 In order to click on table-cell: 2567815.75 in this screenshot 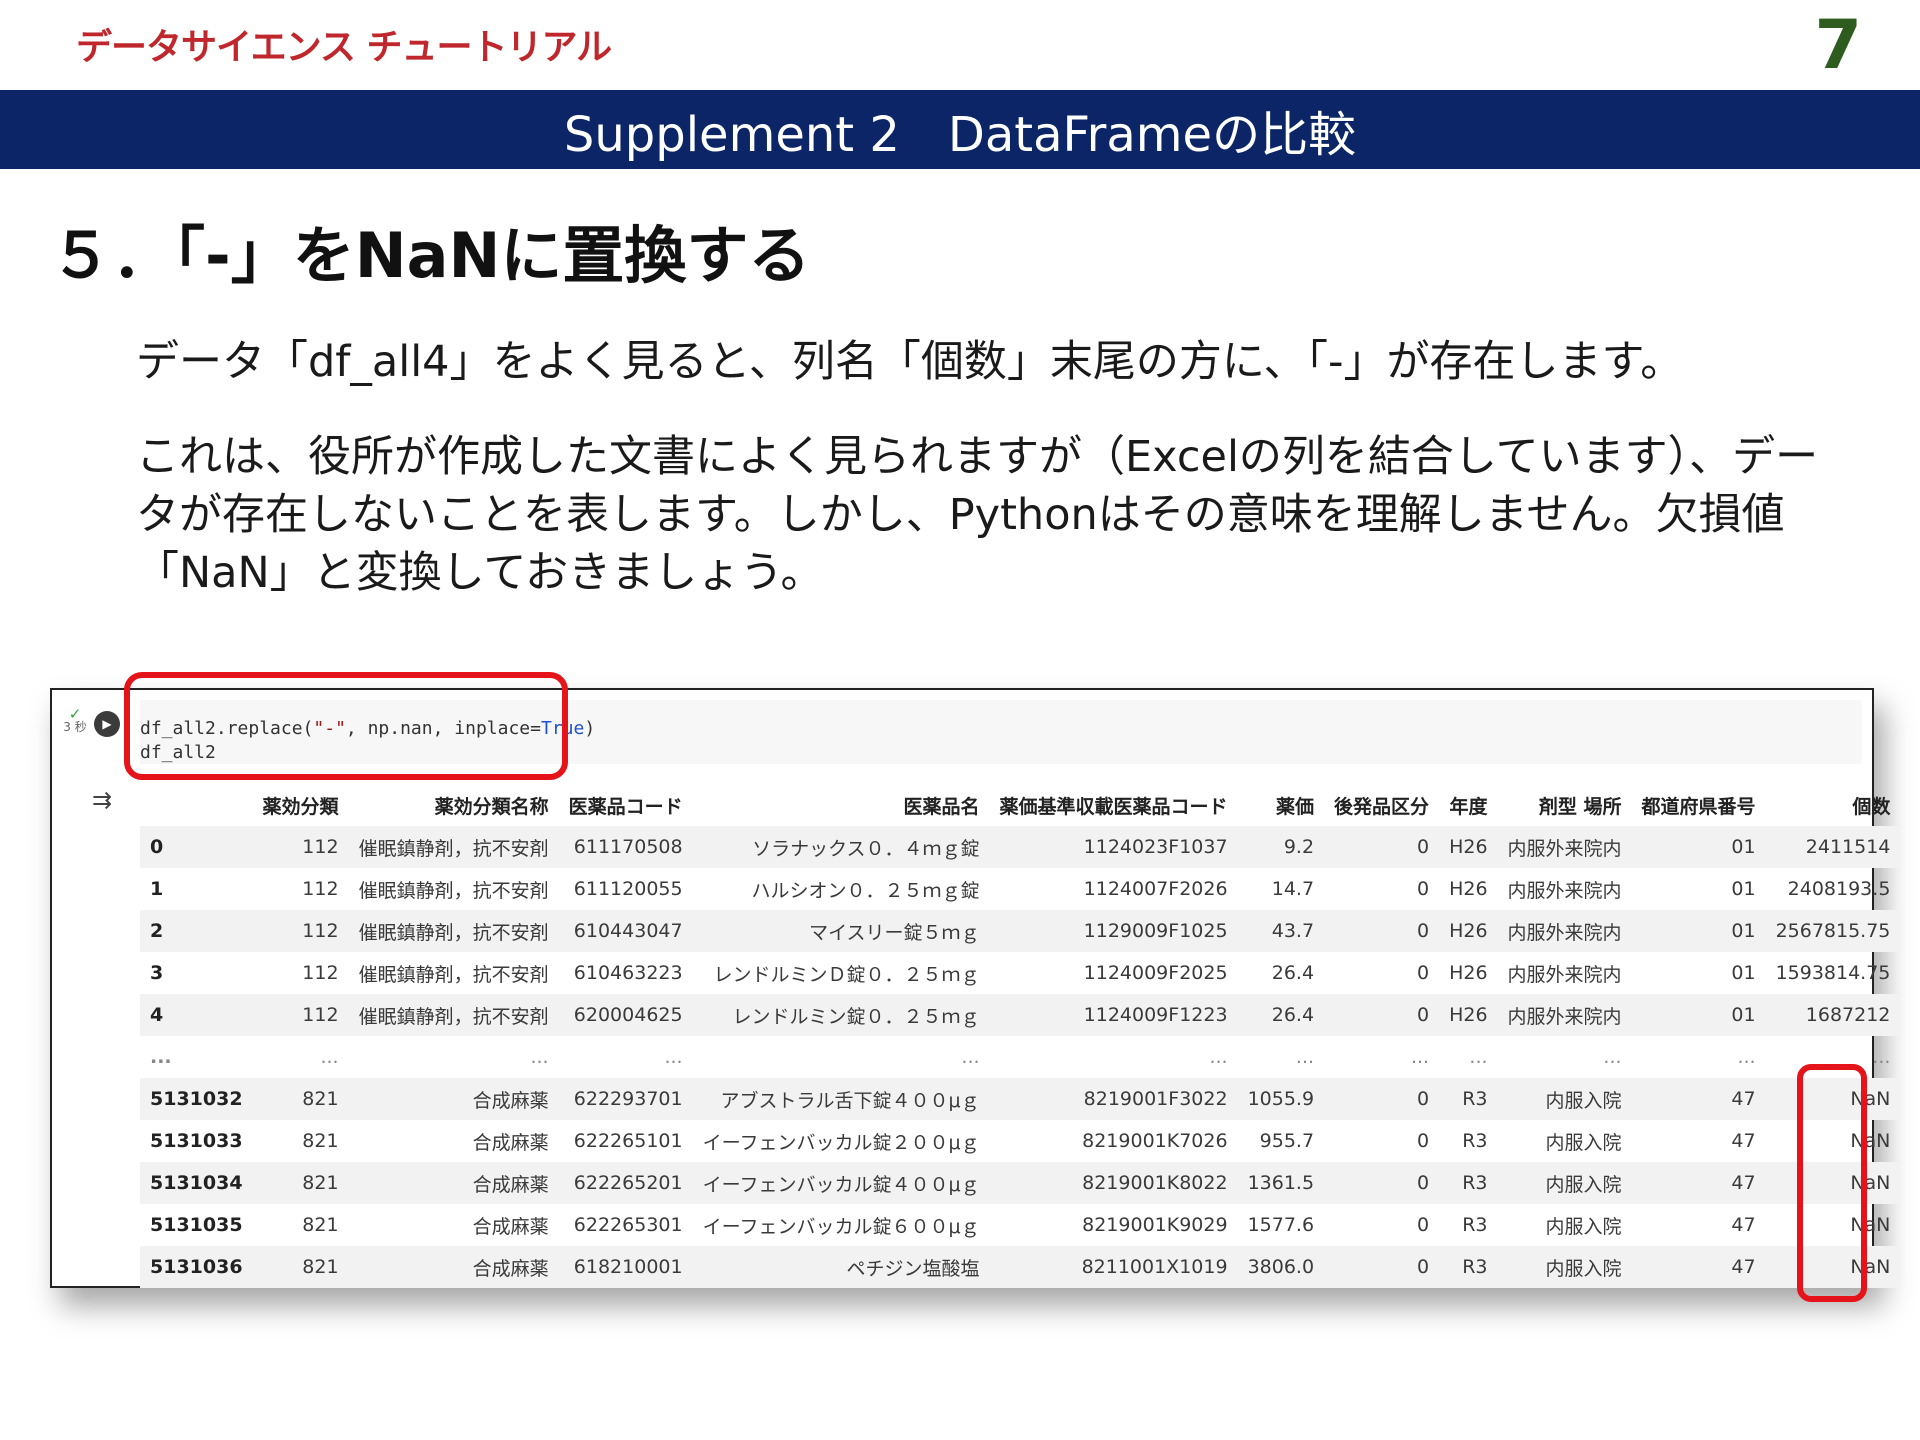, I will do `click(1833, 931)`.